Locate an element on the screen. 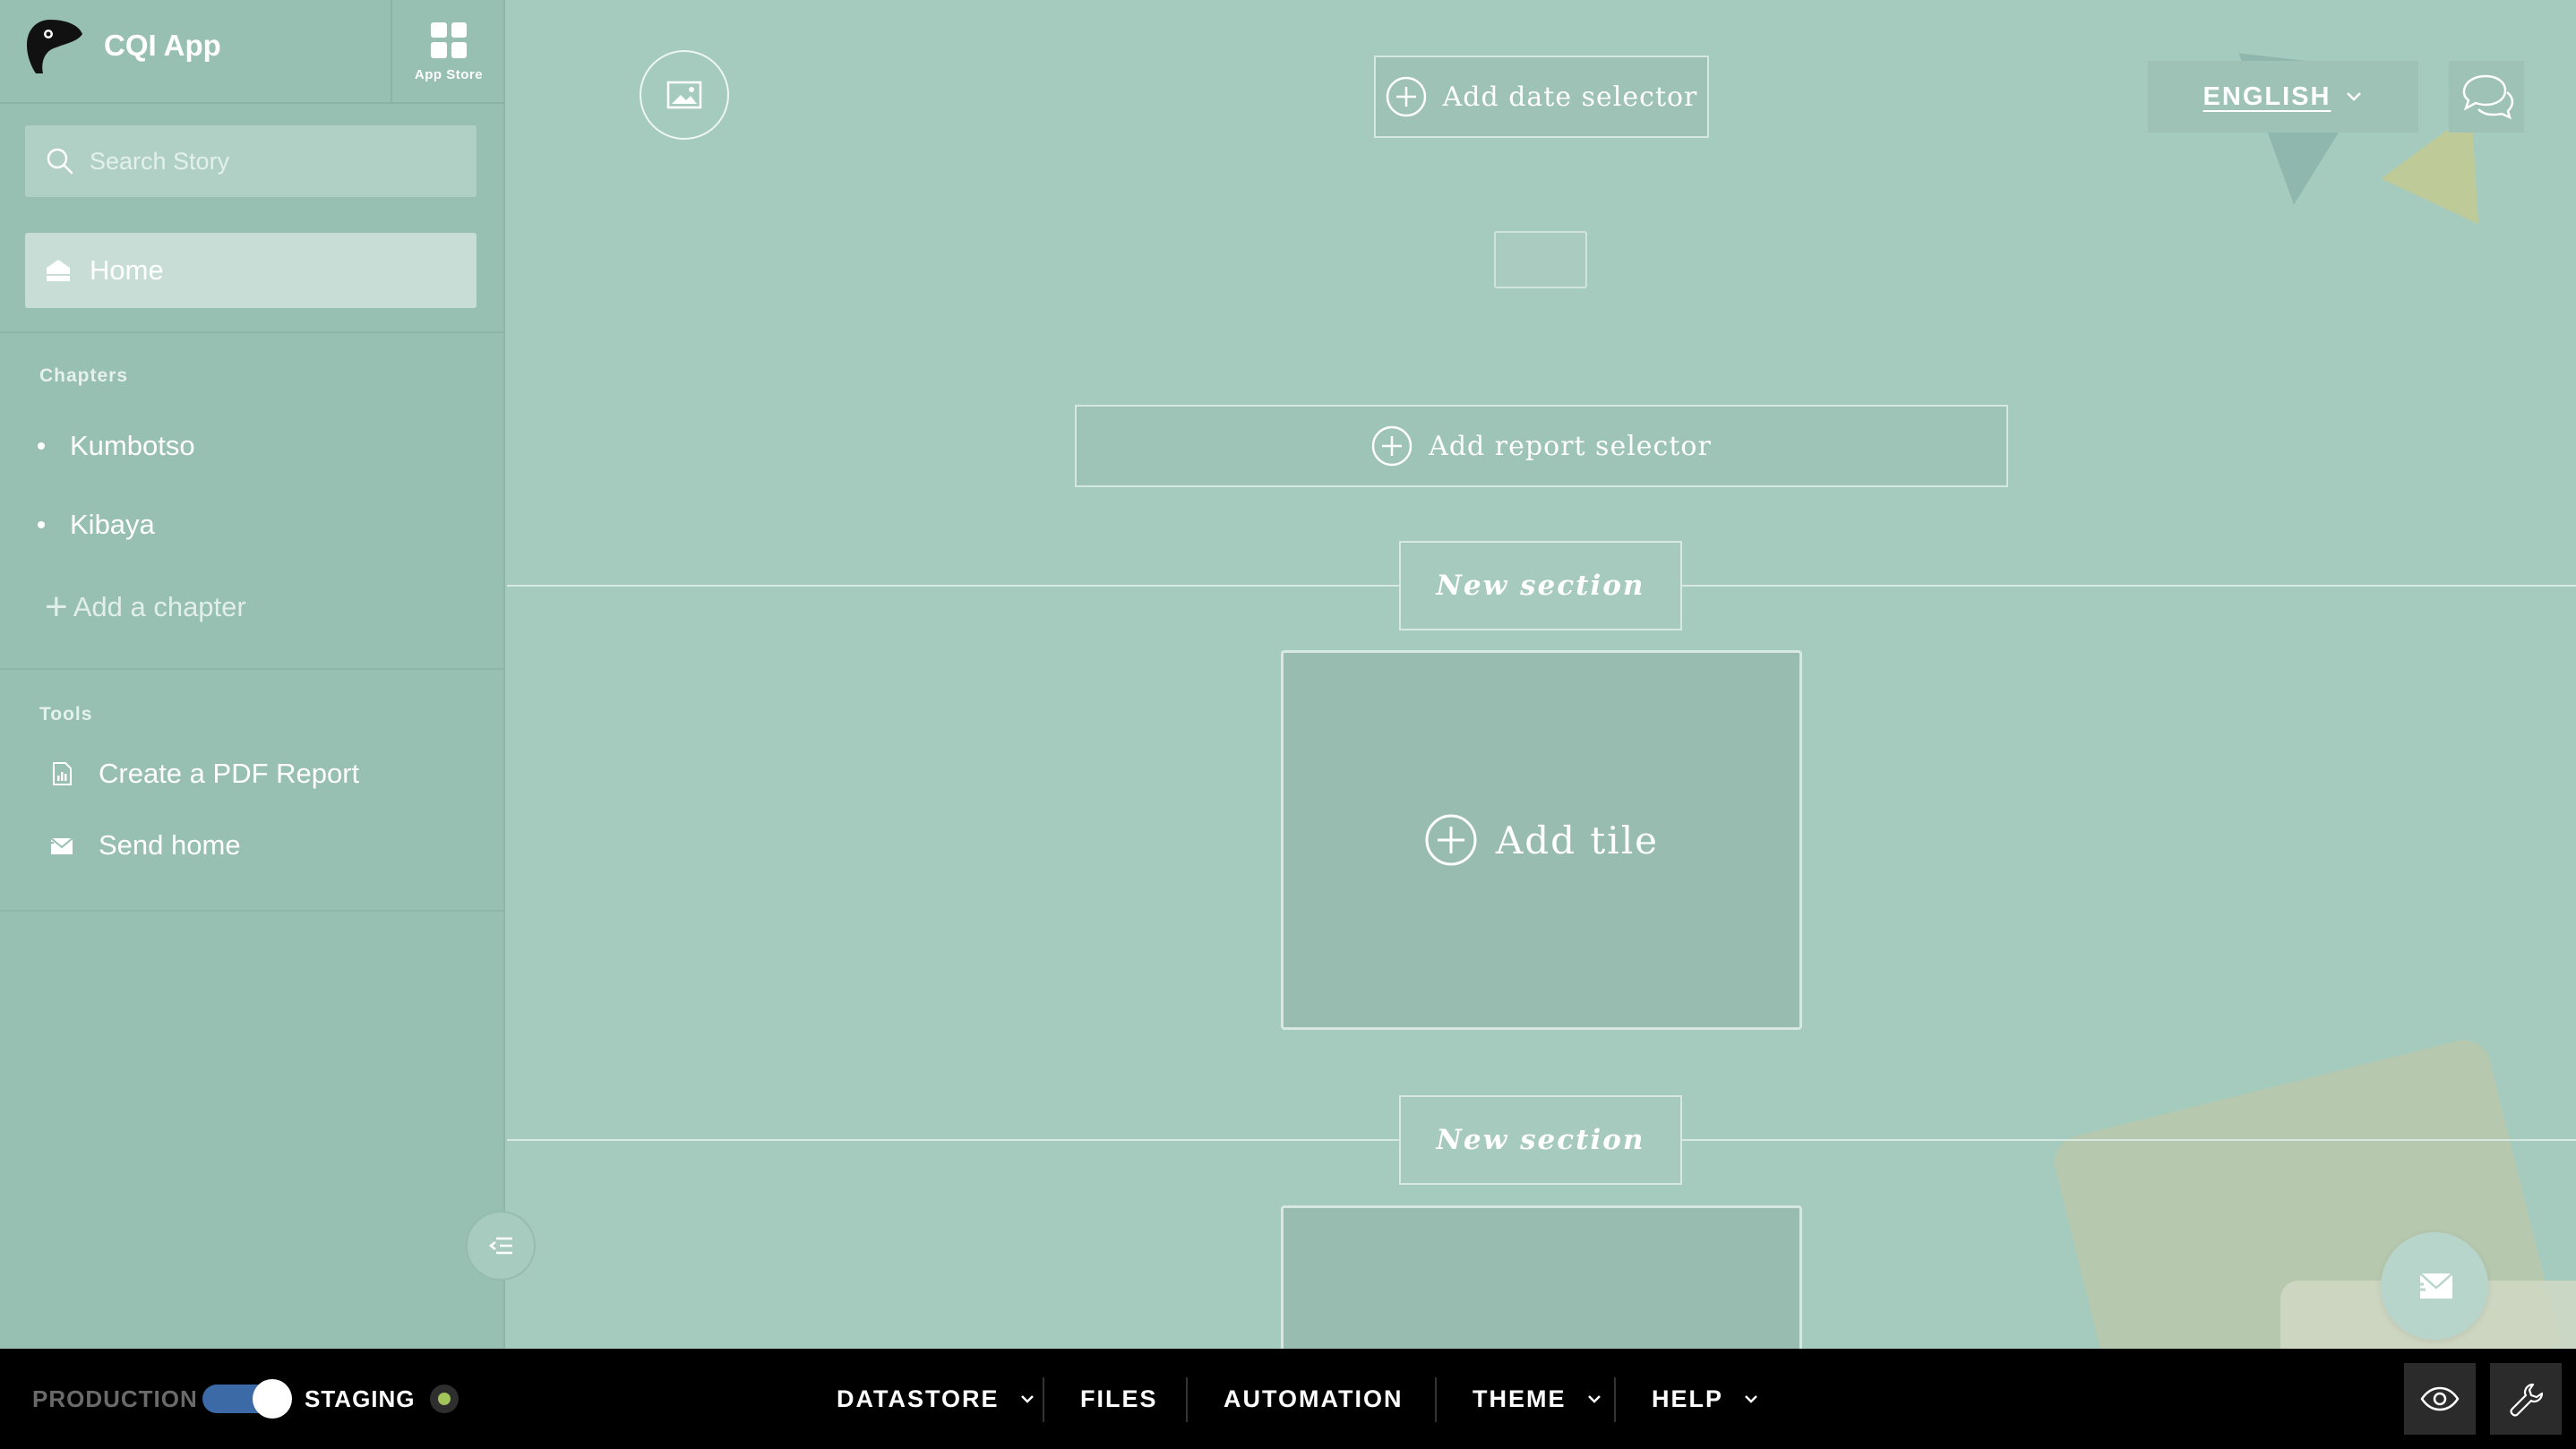  menu-label: THEME is located at coordinates (1520, 1398).